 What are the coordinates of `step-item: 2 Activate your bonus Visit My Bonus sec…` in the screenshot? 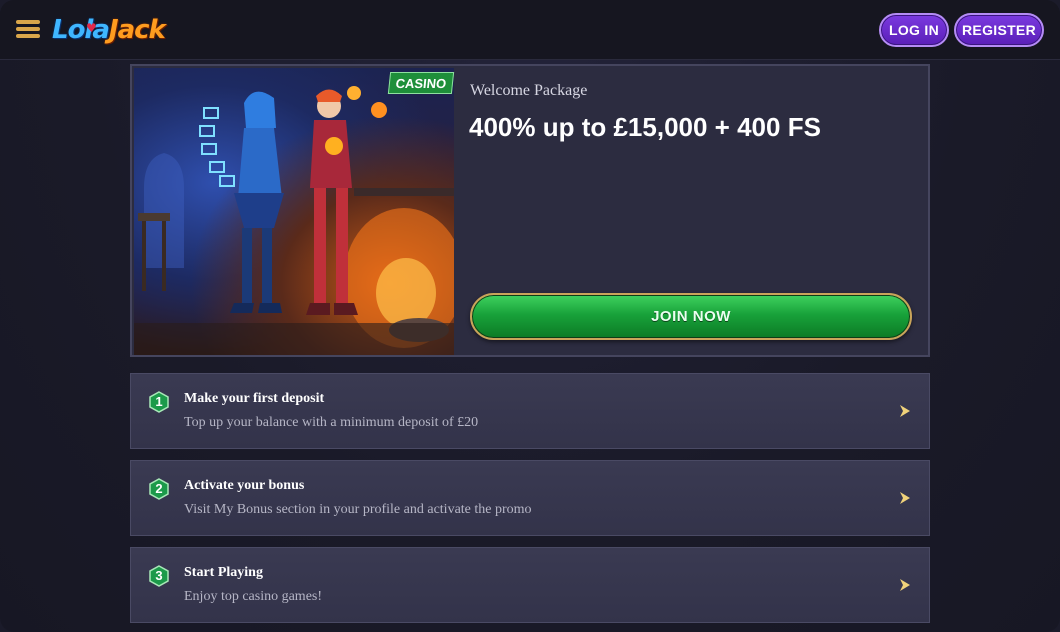 It's located at (530, 498).